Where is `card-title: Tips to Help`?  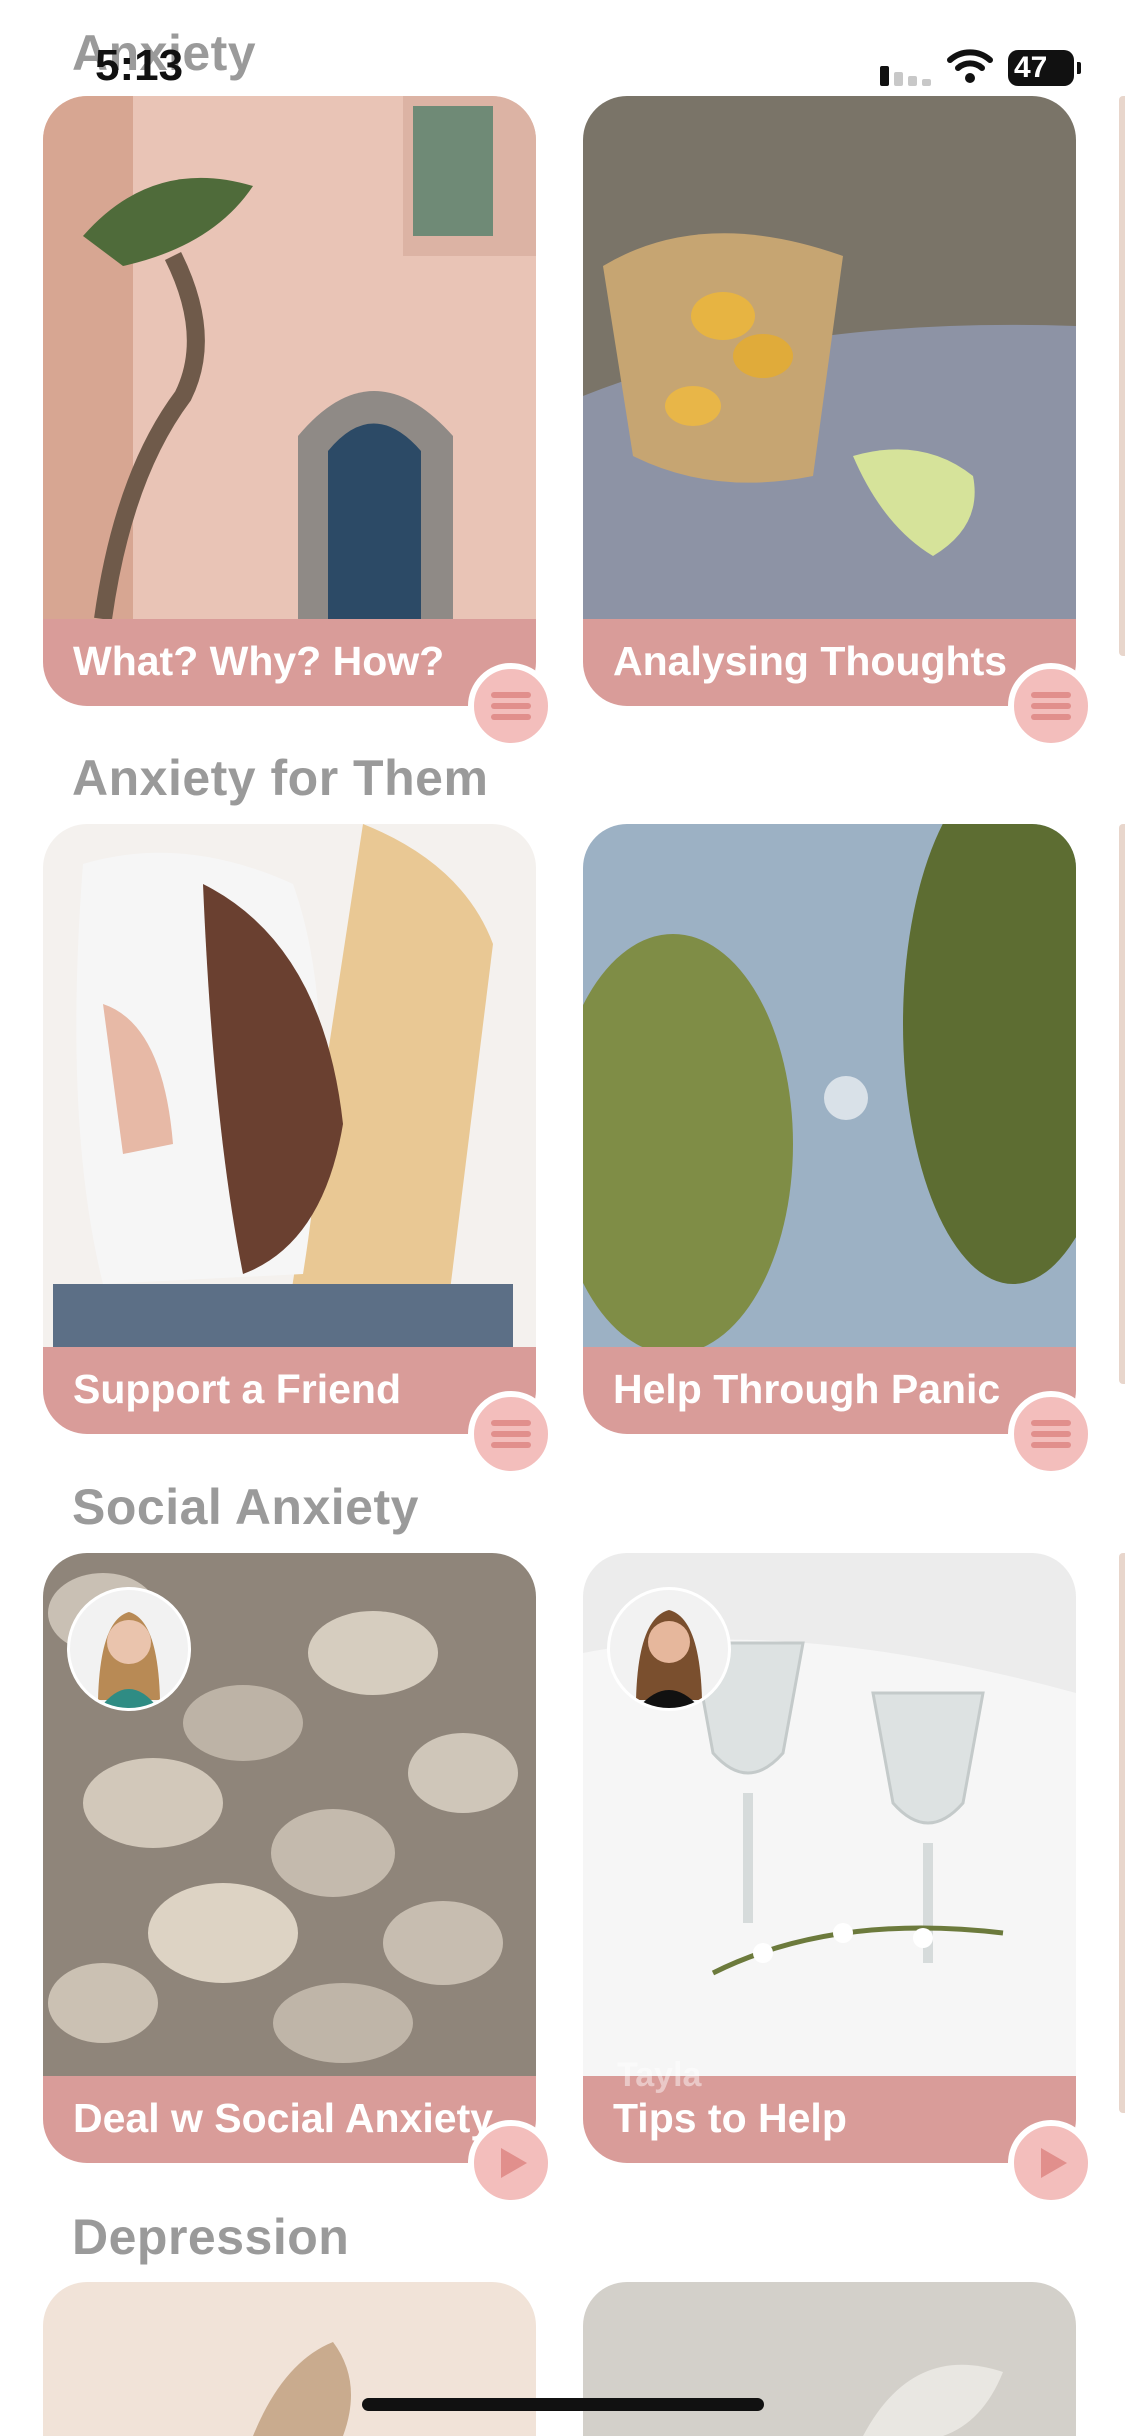
card-title: Tips to Help is located at coordinates (730, 2118).